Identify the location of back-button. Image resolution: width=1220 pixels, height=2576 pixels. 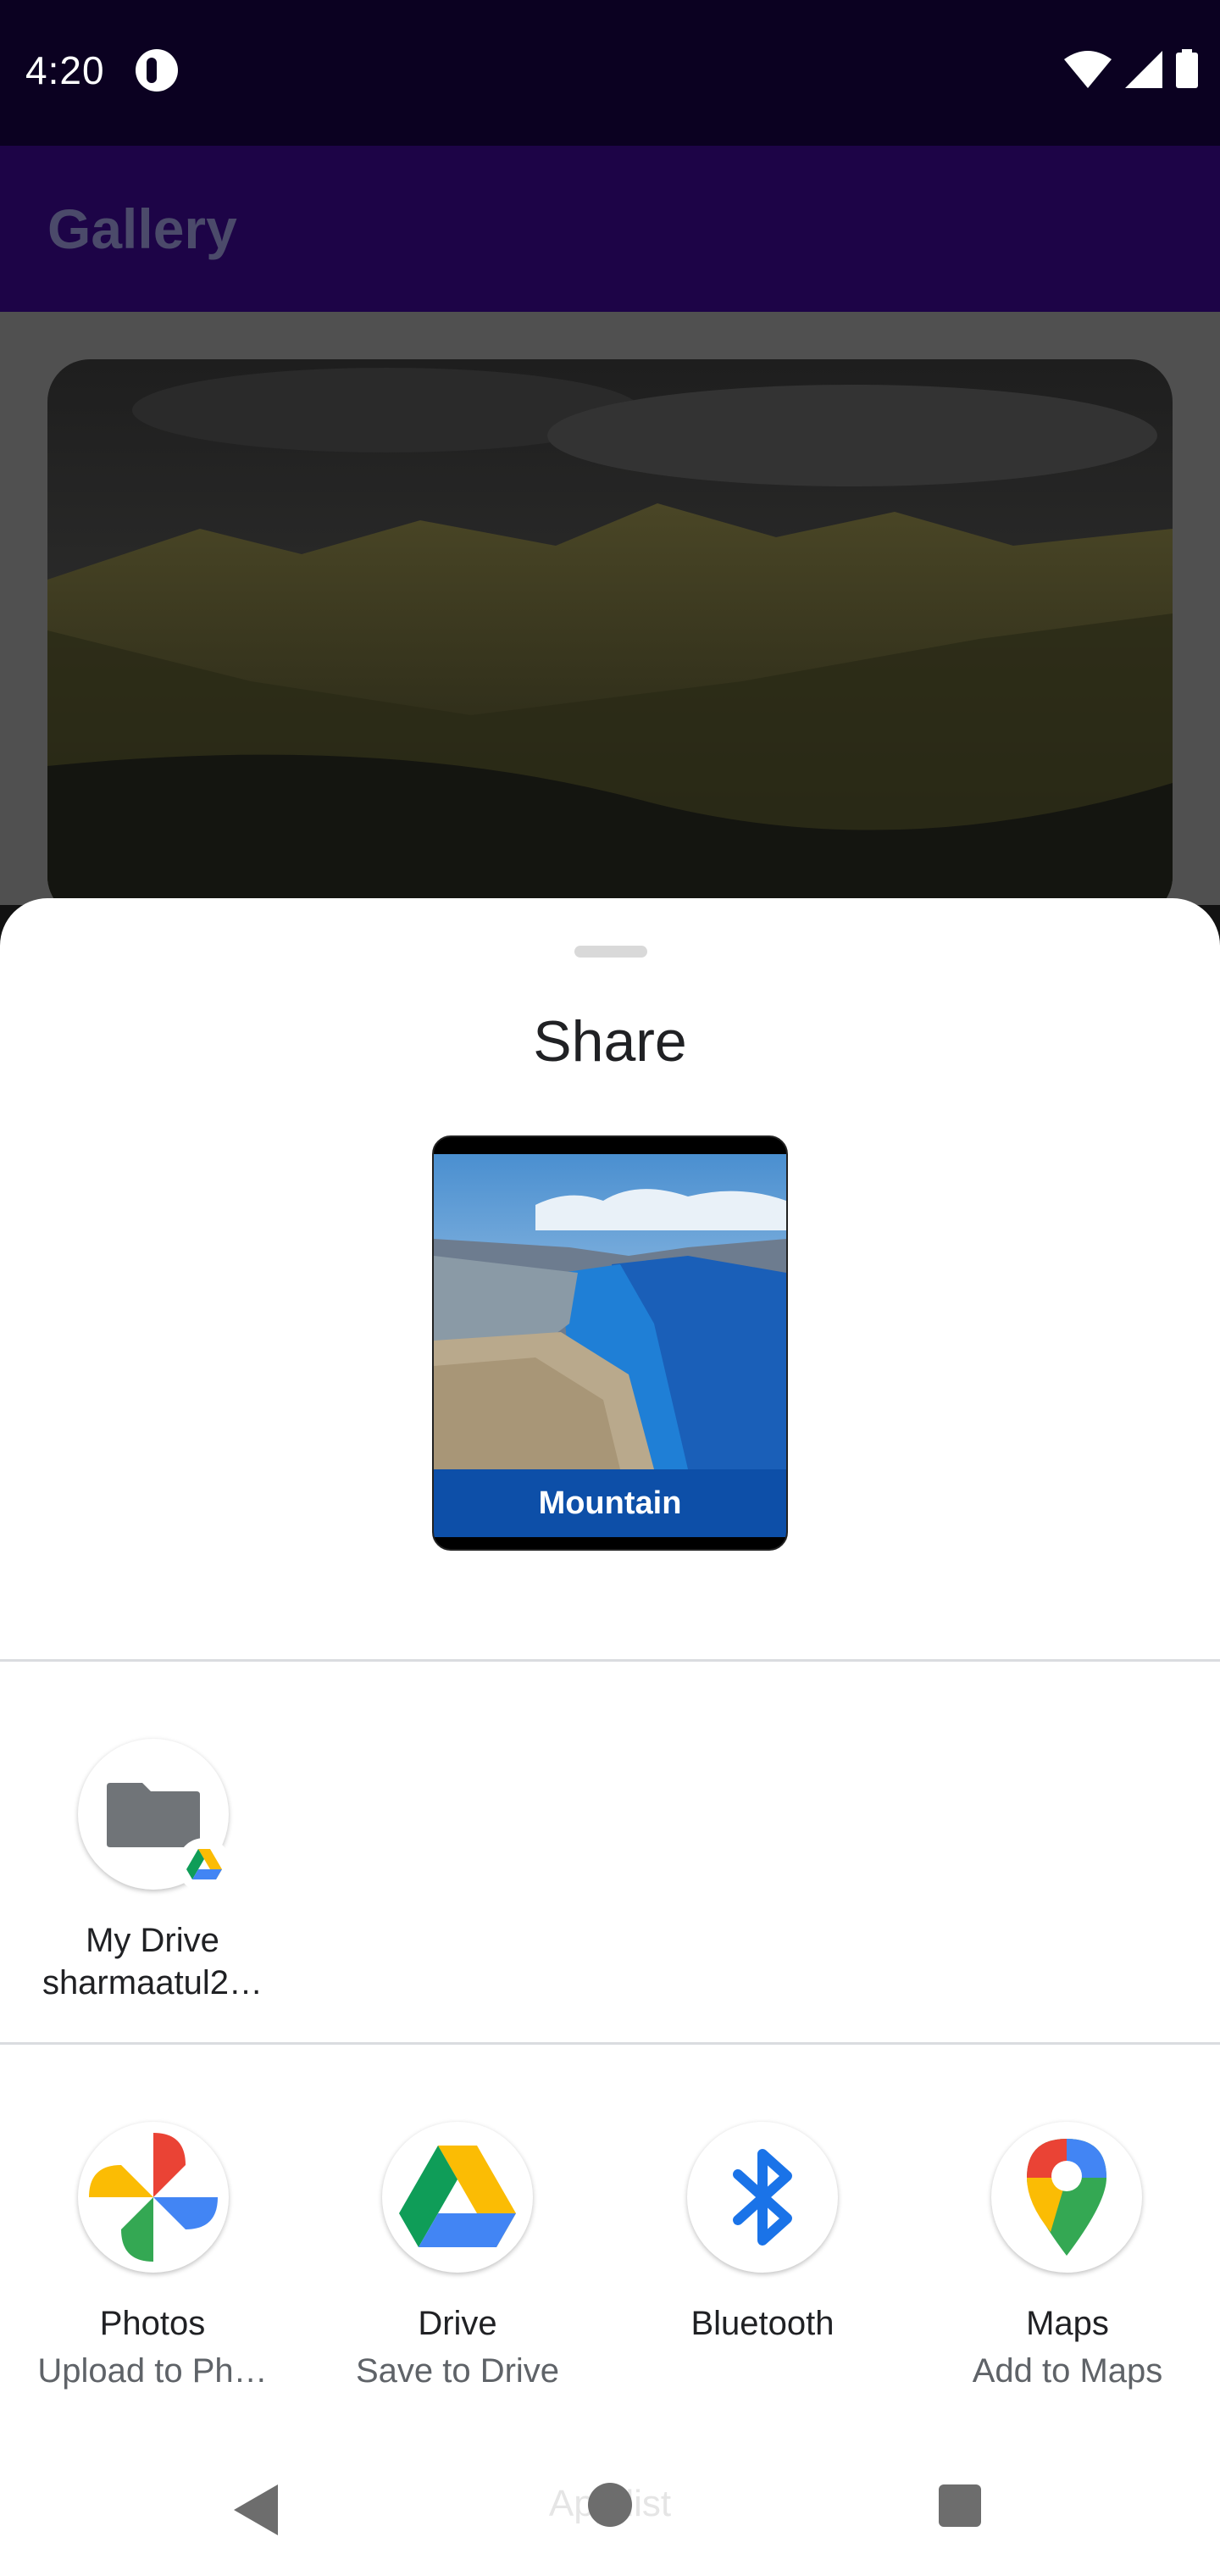
(256, 2509).